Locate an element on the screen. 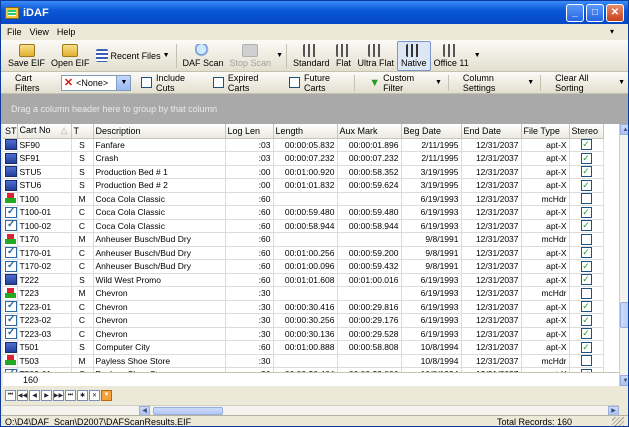  theme-dropdown-icon: ▼ is located at coordinates (477, 55).